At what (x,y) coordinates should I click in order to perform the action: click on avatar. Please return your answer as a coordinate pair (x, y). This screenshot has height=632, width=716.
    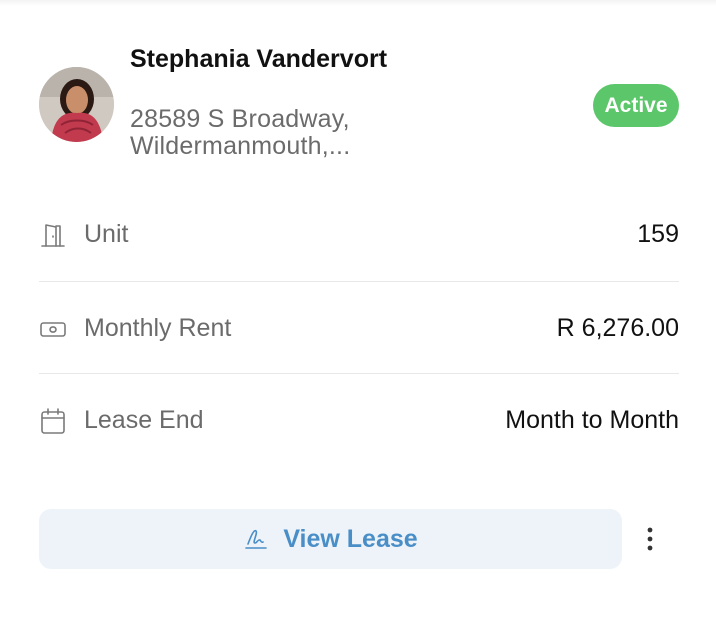
    Looking at the image, I should click on (76, 104).